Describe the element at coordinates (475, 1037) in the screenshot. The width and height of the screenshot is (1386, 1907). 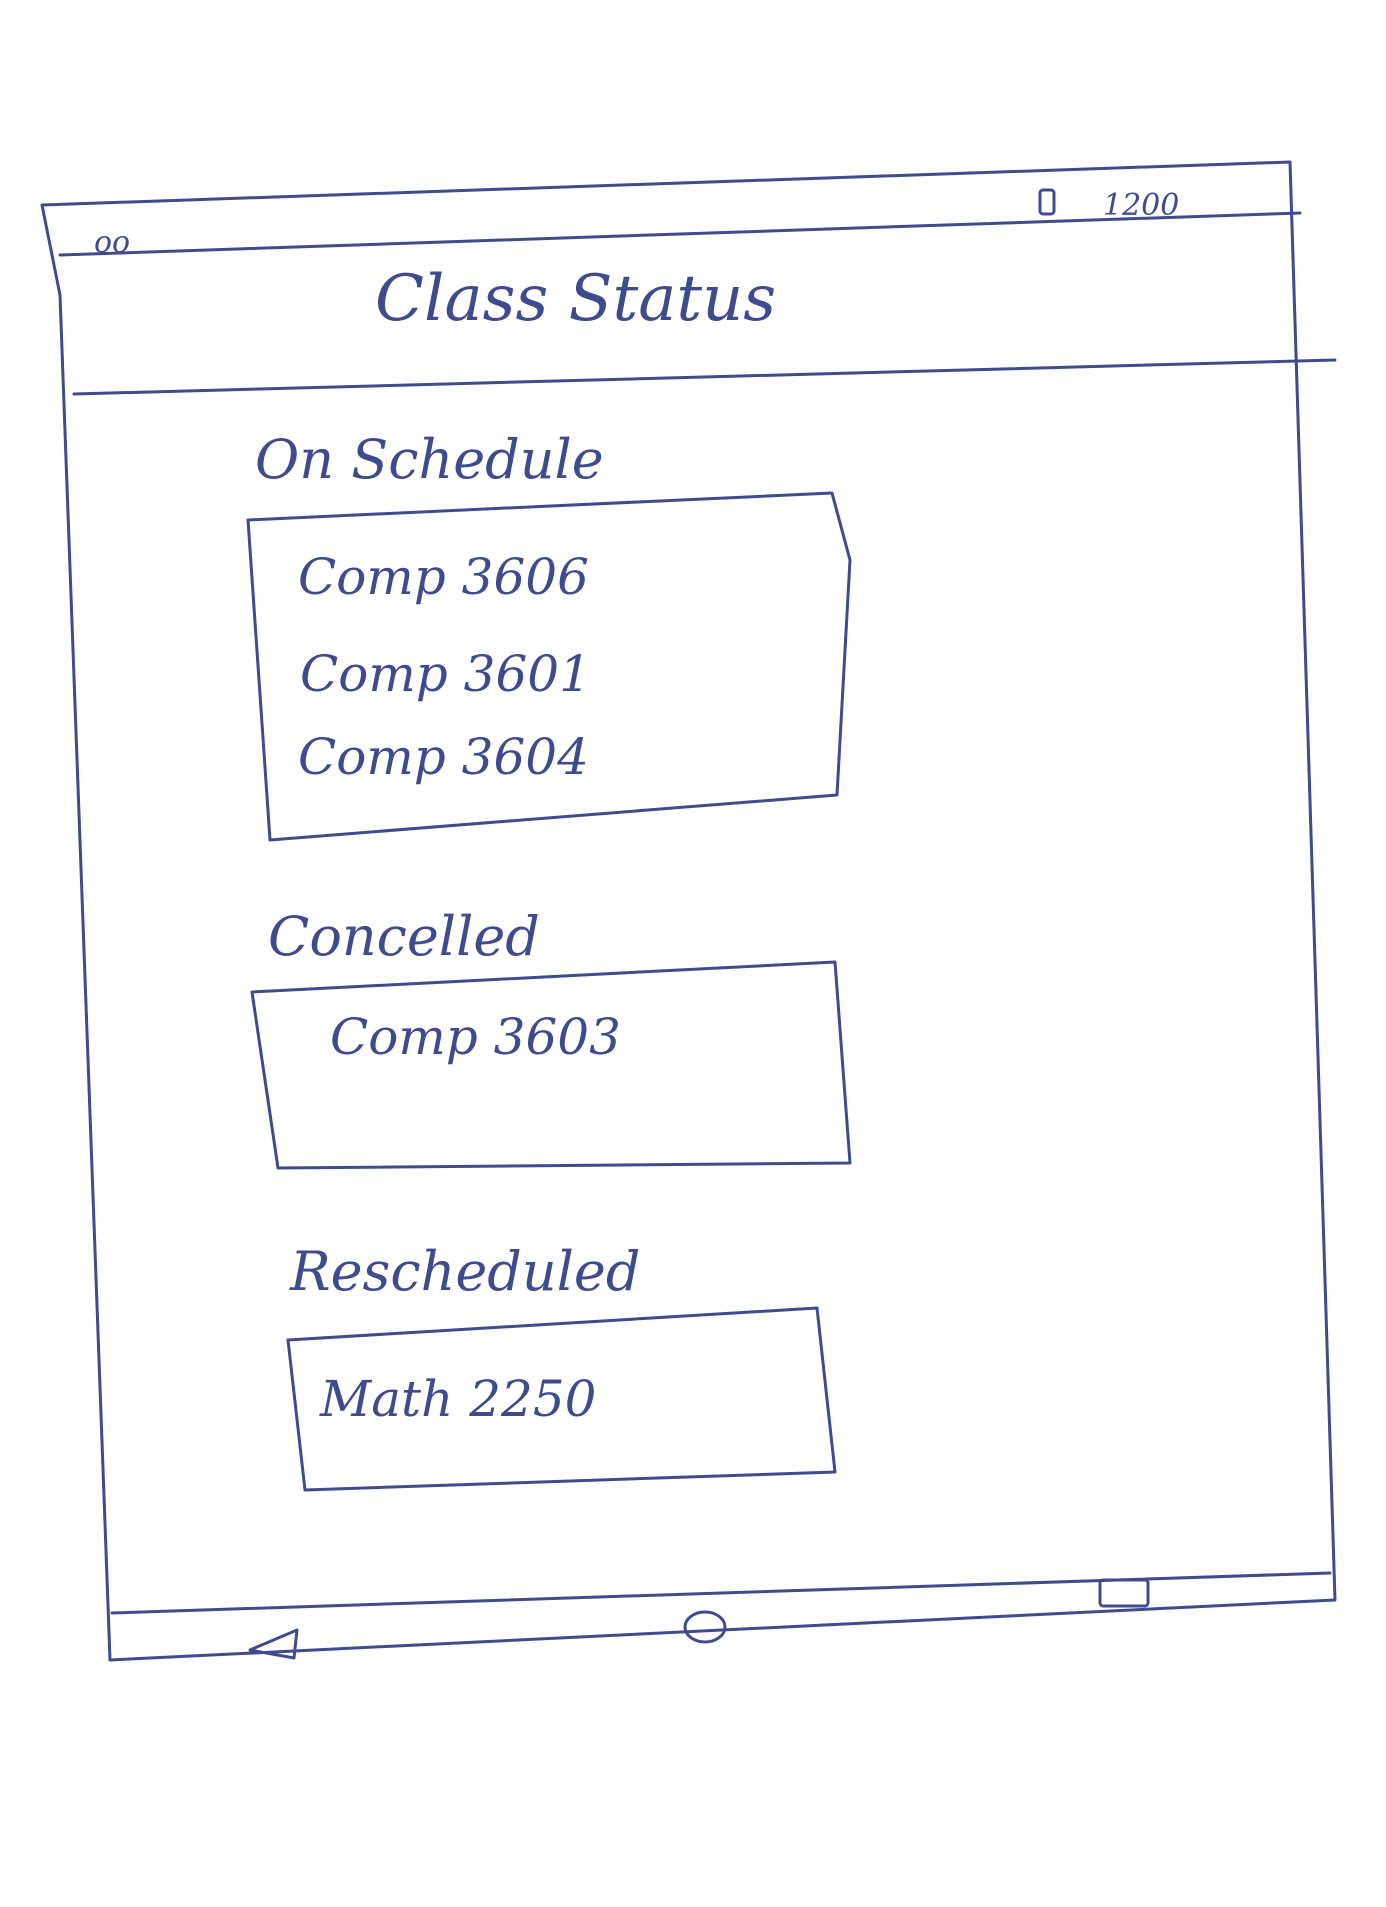
I see `course-item: Comp 3603` at that location.